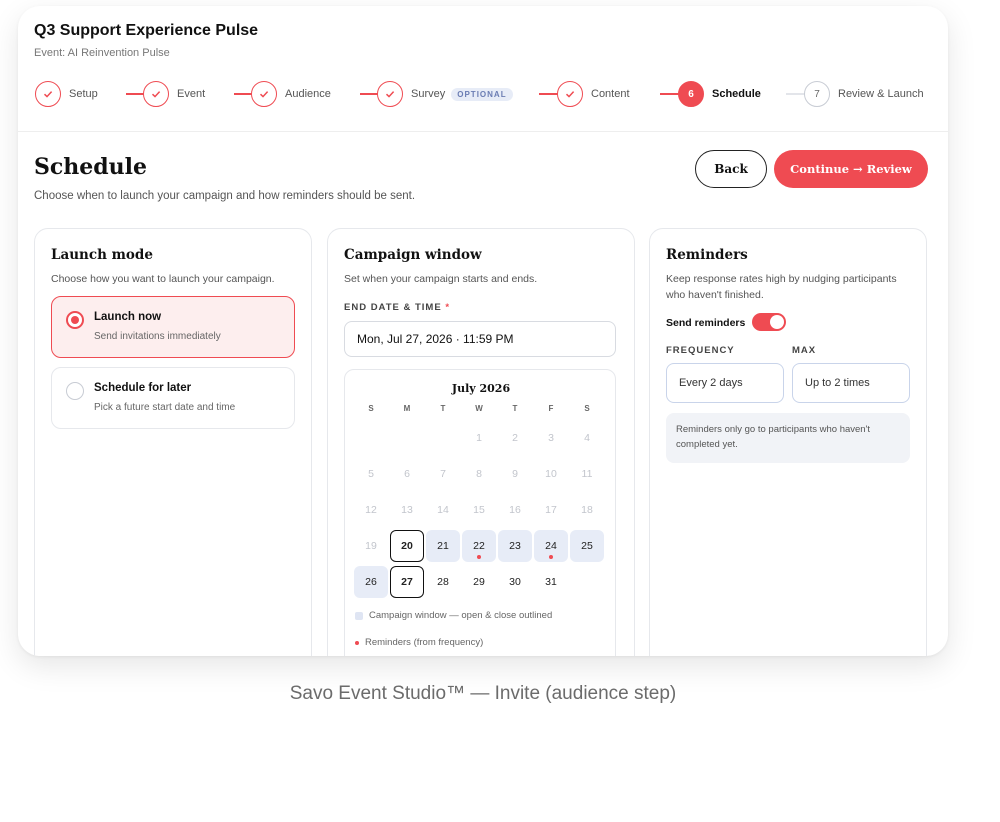 This screenshot has height=822, width=1000. Describe the element at coordinates (480, 339) in the screenshot. I see `end-date-input` at that location.